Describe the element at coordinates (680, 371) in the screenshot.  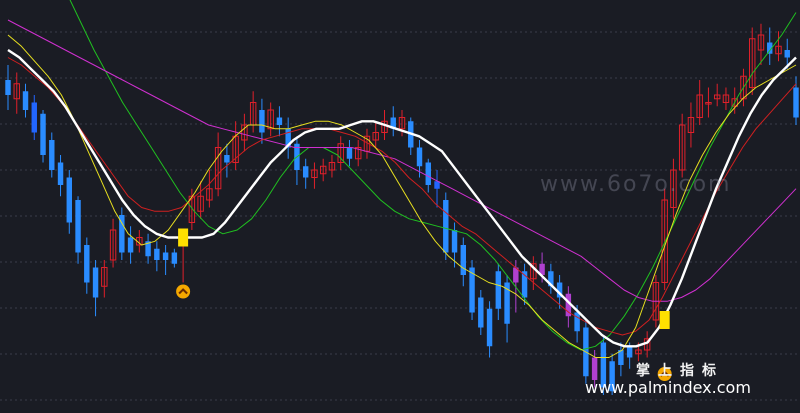
I see `watermark-cn: 掌上指标` at that location.